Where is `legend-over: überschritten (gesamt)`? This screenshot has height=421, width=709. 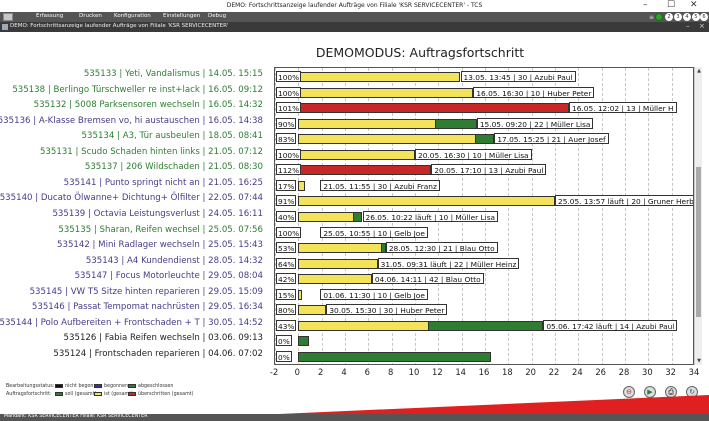 legend-over: überschritten (gesamt) is located at coordinates (166, 394).